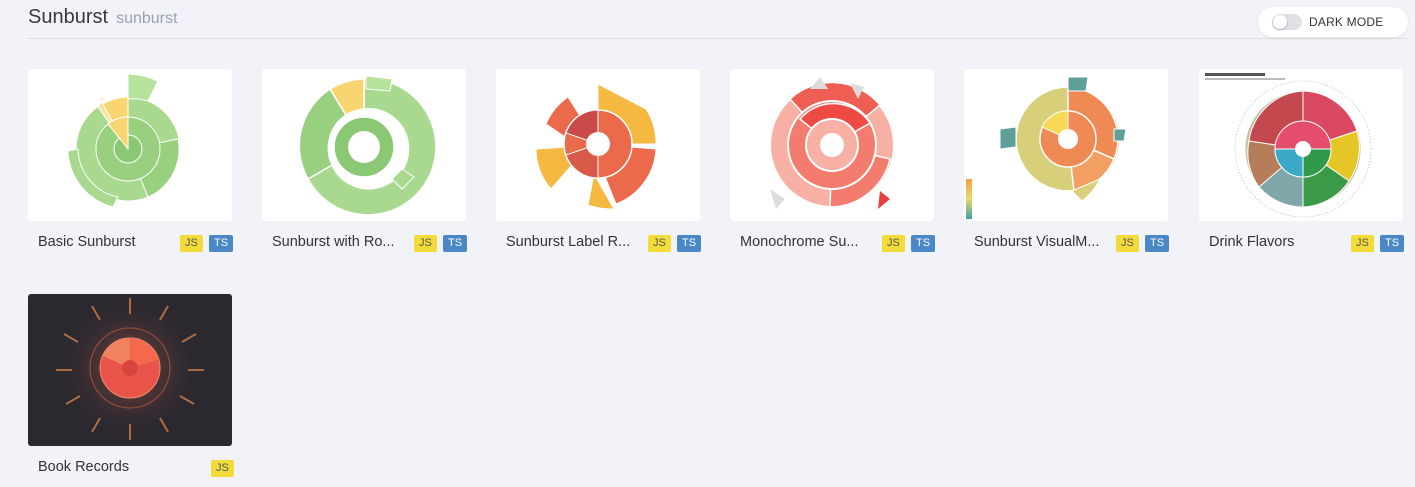 This screenshot has height=487, width=1415. I want to click on page-subtitle: sunburst, so click(147, 18).